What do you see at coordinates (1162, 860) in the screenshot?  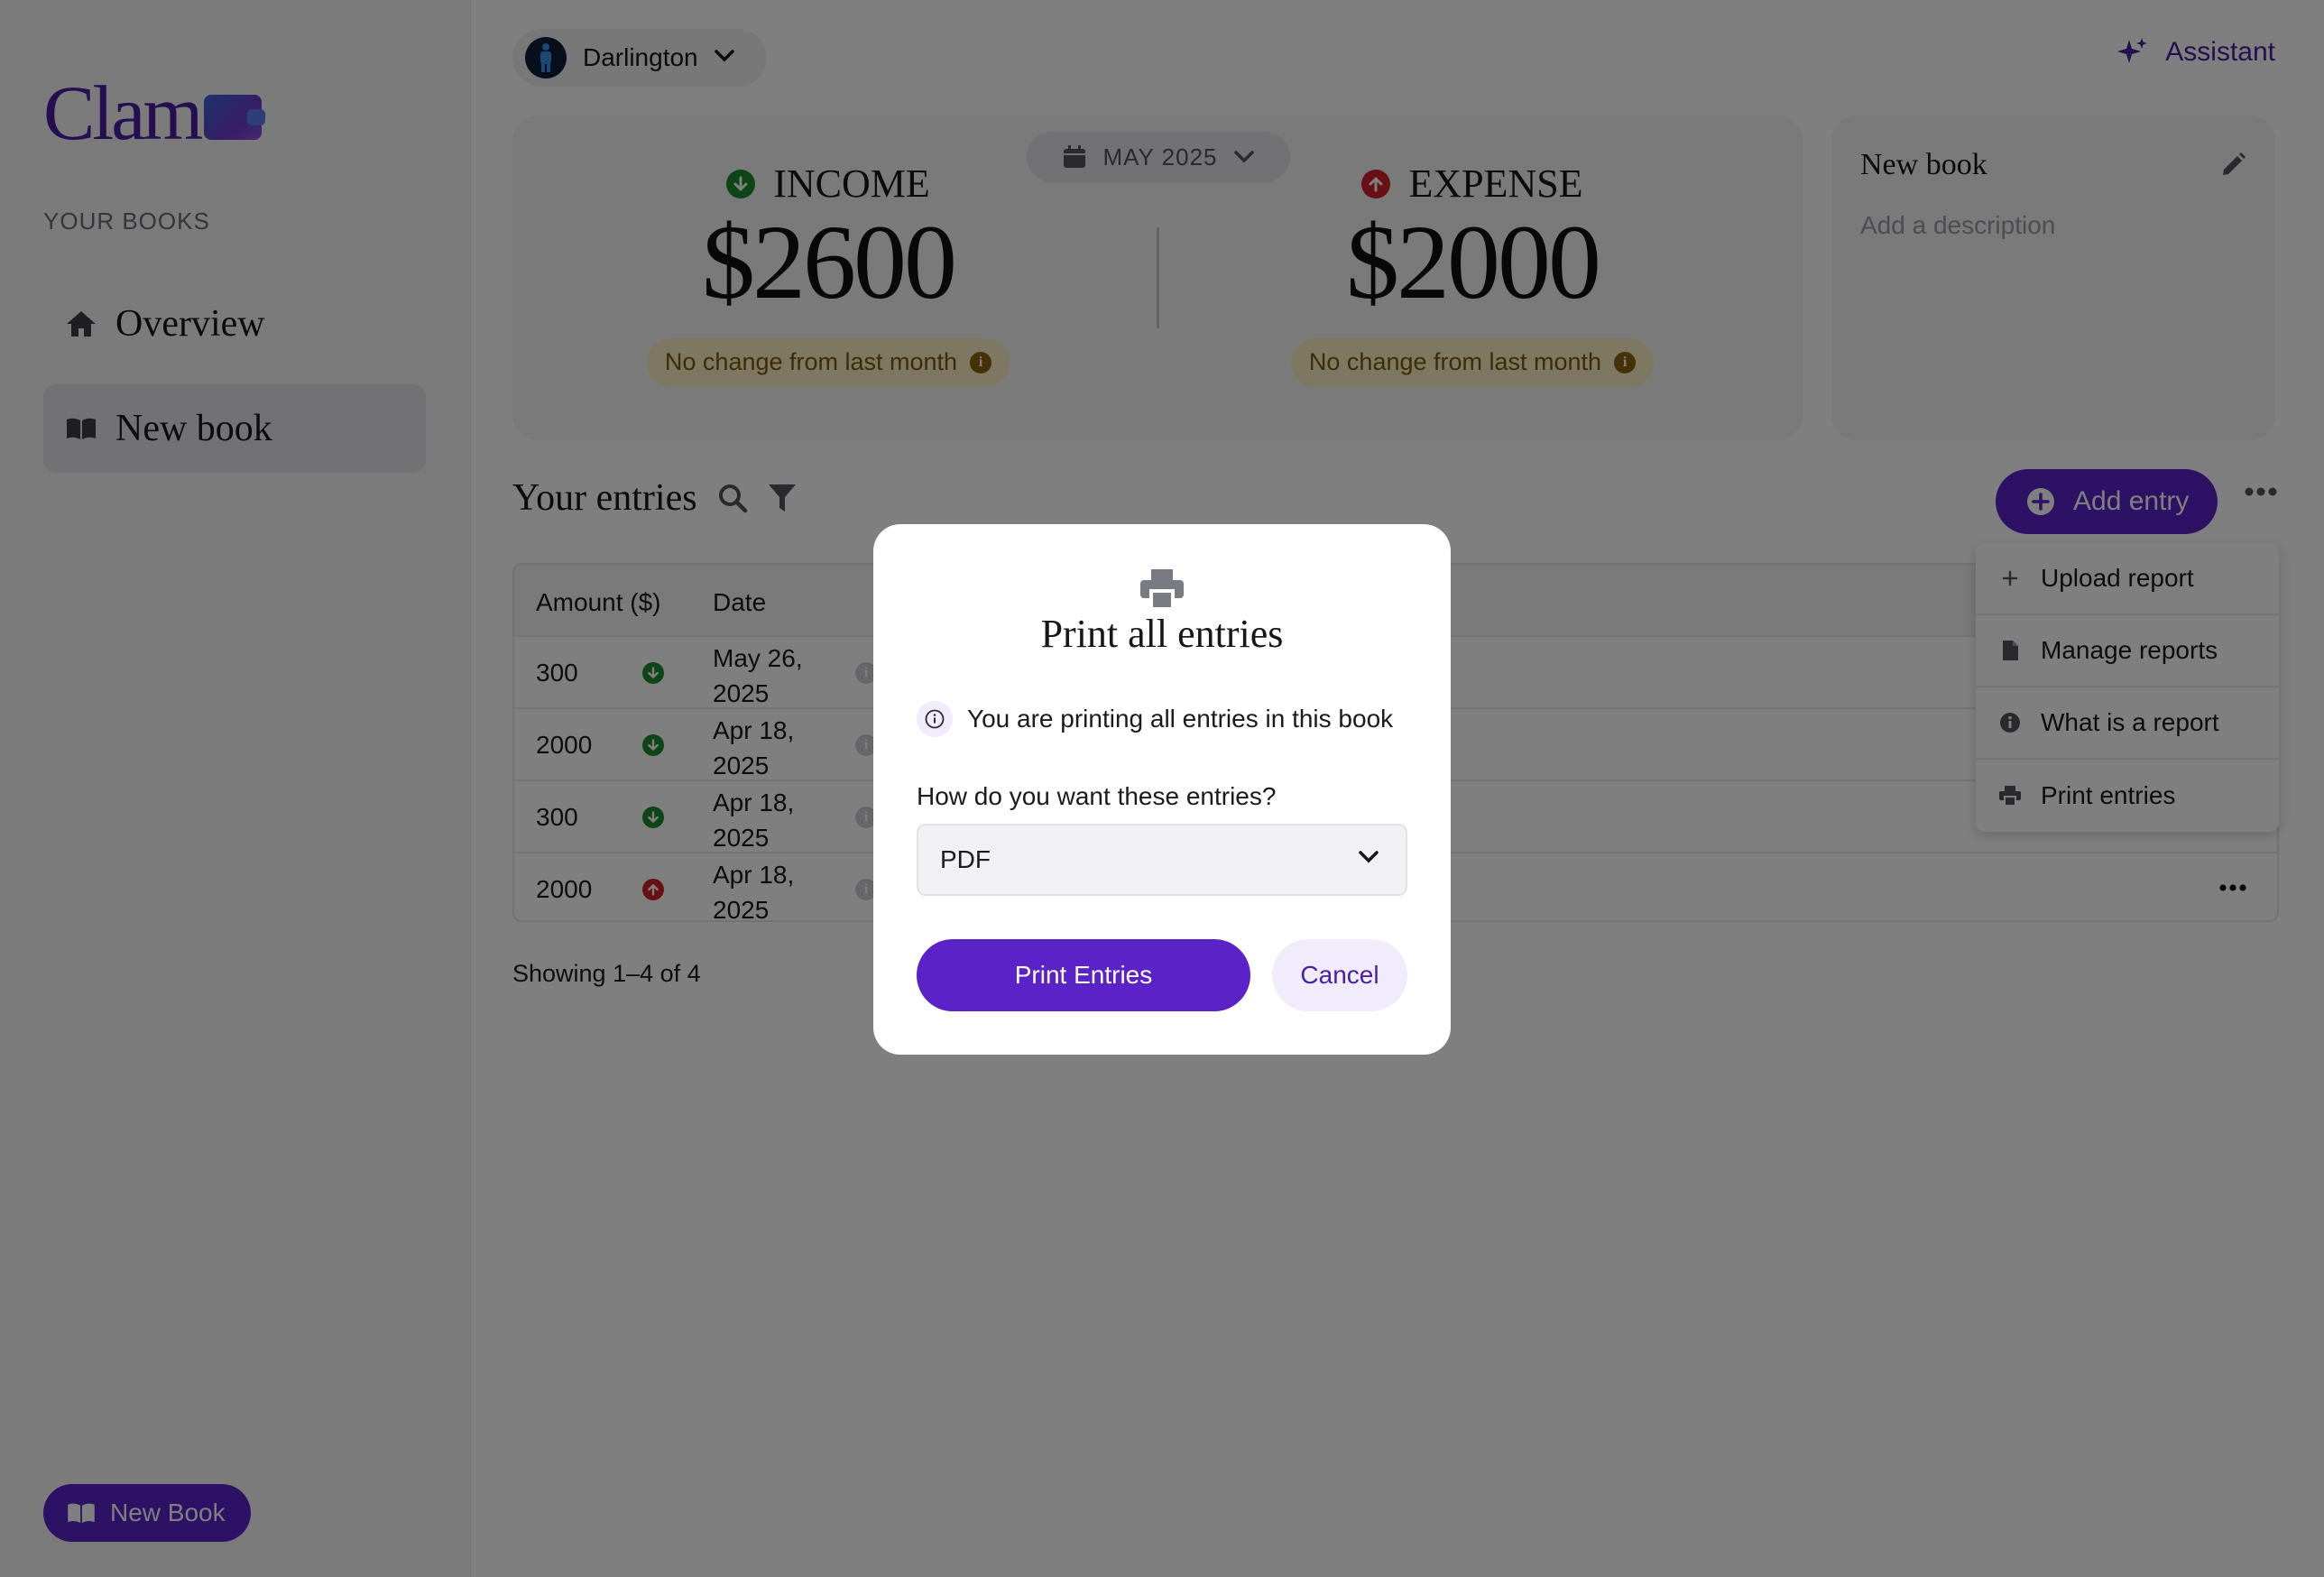 I see `format-select: PDF` at bounding box center [1162, 860].